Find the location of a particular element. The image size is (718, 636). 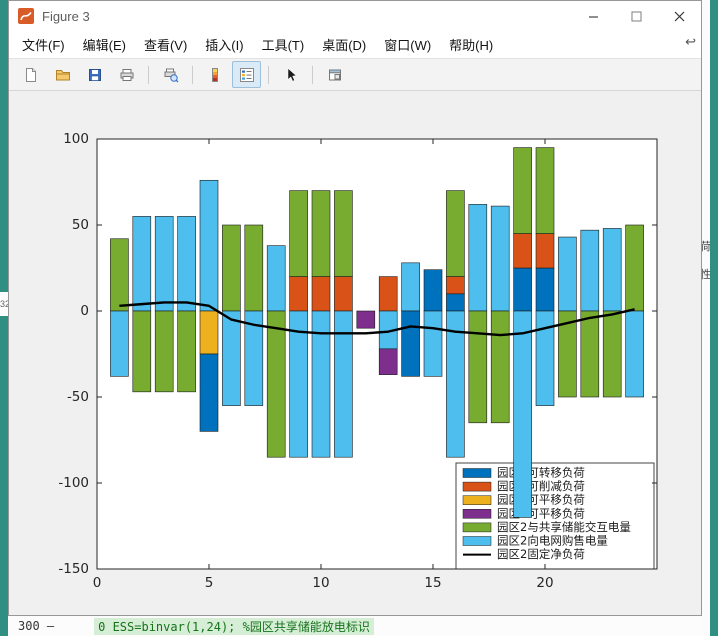

x-tick-label: 15 is located at coordinates (432, 583).